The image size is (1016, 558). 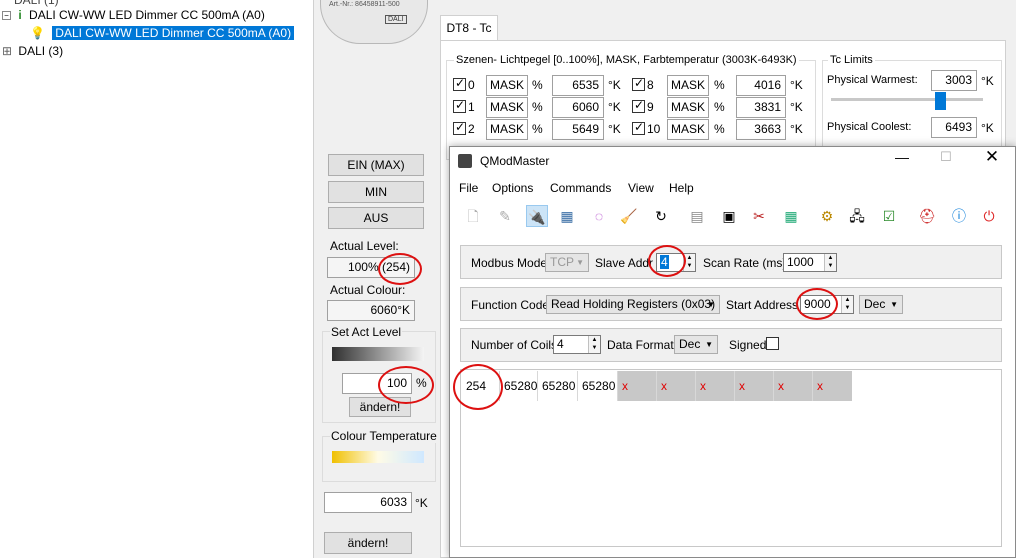 I want to click on tree-item-device-parent: − i DALI CW-WW LED Dimmer CC 500mA (A0), so click(x=133, y=15).